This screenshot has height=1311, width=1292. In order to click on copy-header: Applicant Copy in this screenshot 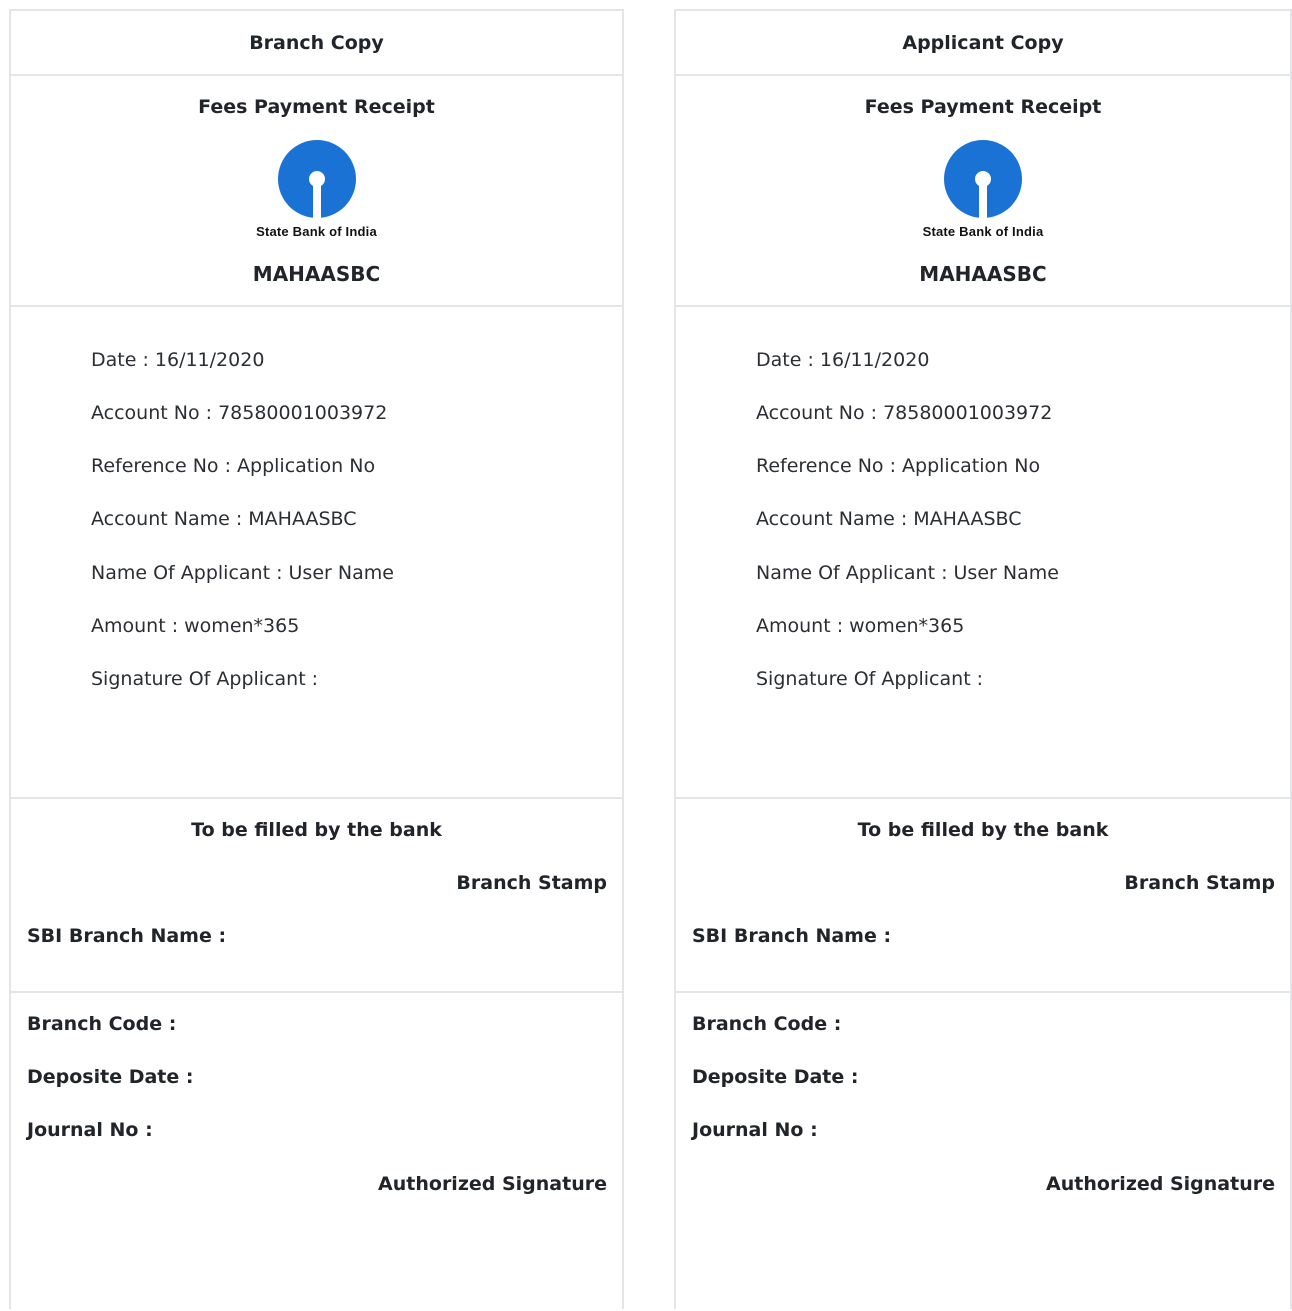, I will do `click(983, 41)`.